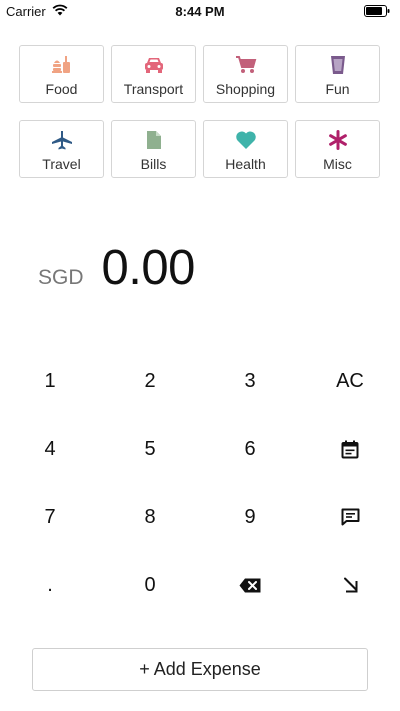  Describe the element at coordinates (61, 163) in the screenshot. I see `category-label: Travel` at that location.